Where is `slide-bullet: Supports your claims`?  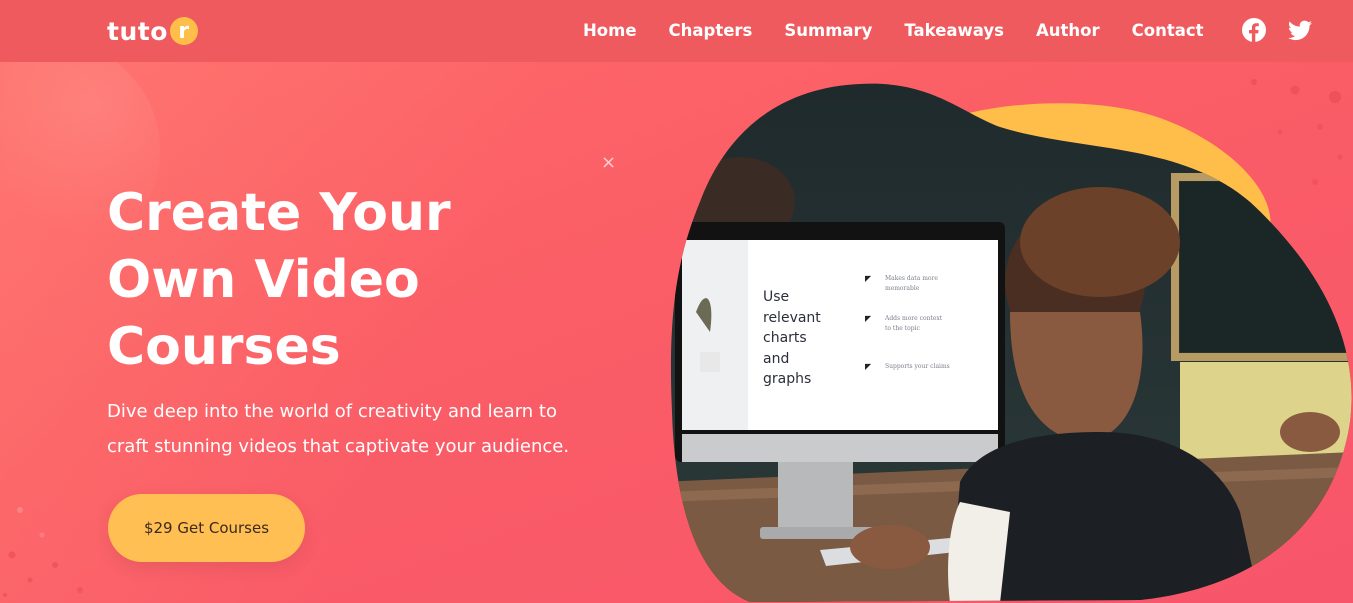
slide-bullet: Supports your claims is located at coordinates (917, 366).